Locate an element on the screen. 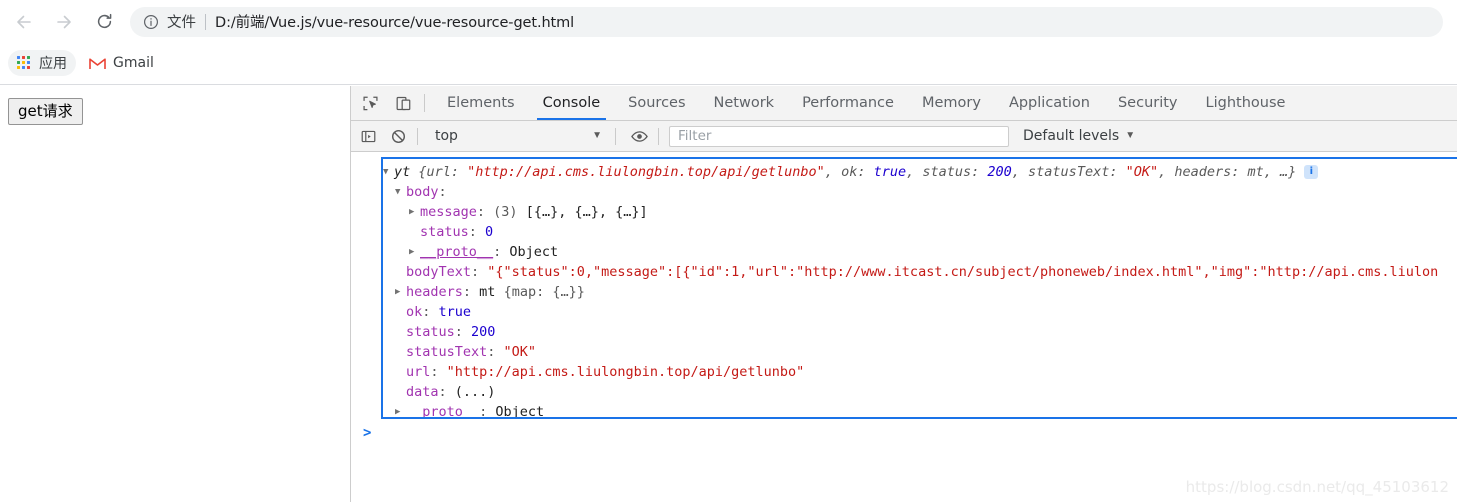 The image size is (1457, 502). console-token: url is located at coordinates (418, 372).